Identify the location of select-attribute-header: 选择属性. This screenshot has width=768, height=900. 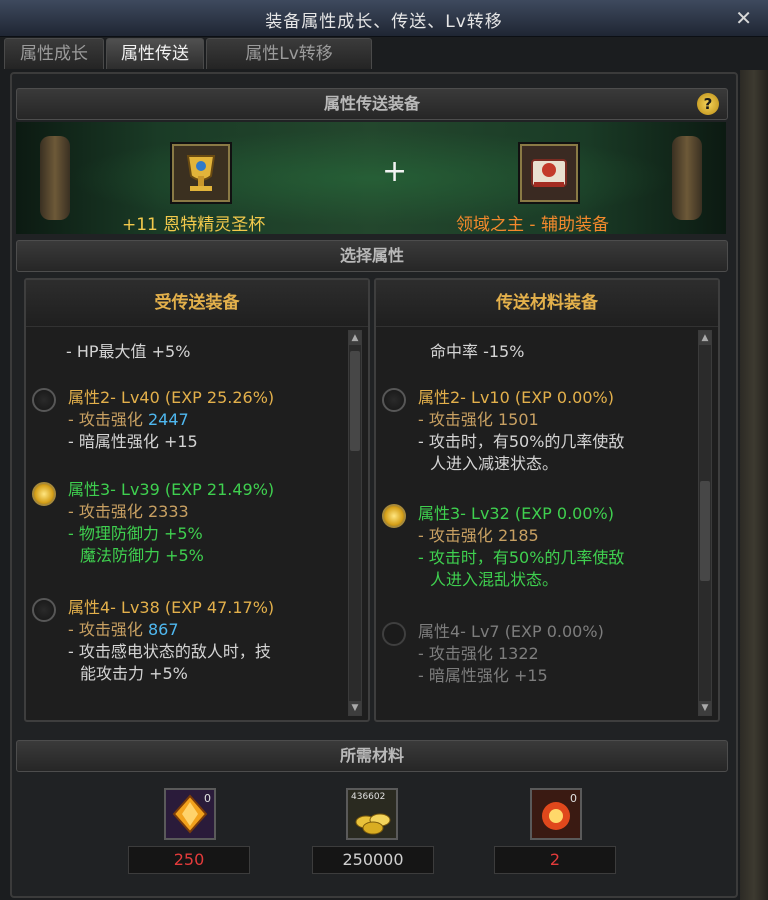
(372, 256).